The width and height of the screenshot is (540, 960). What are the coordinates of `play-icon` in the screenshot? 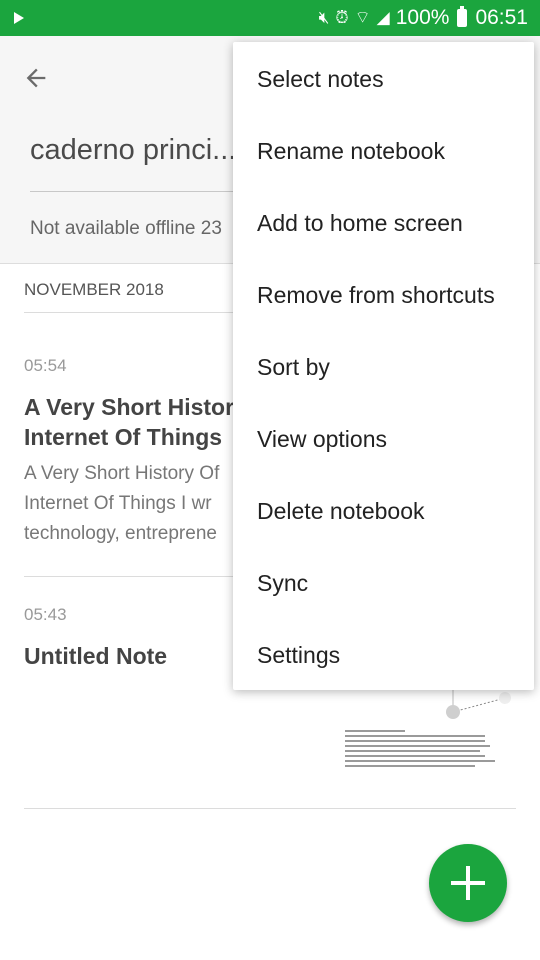 It's located at (19, 18).